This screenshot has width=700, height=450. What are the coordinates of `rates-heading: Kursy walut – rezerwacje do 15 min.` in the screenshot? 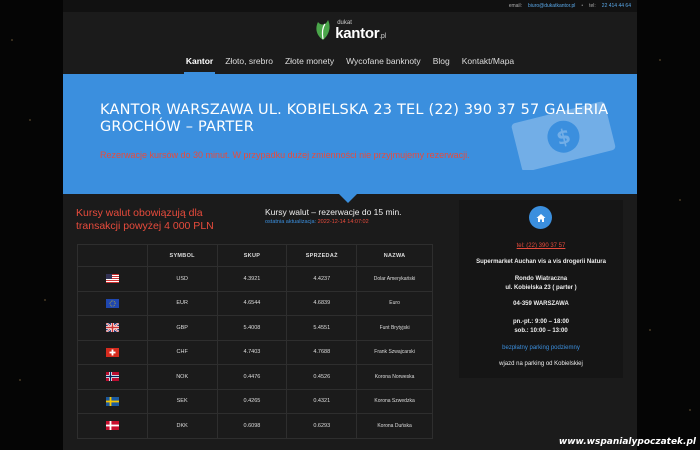 It's located at (333, 212).